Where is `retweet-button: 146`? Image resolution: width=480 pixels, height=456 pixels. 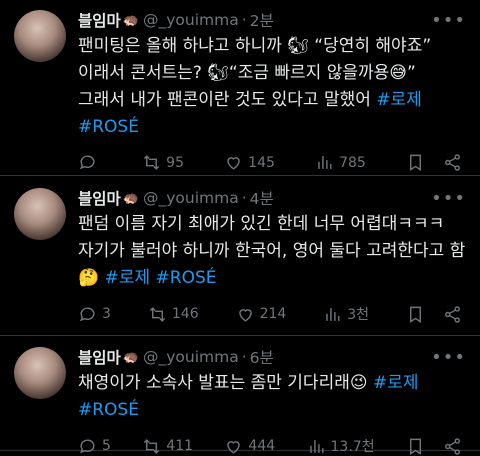 retweet-button: 146 is located at coordinates (173, 314).